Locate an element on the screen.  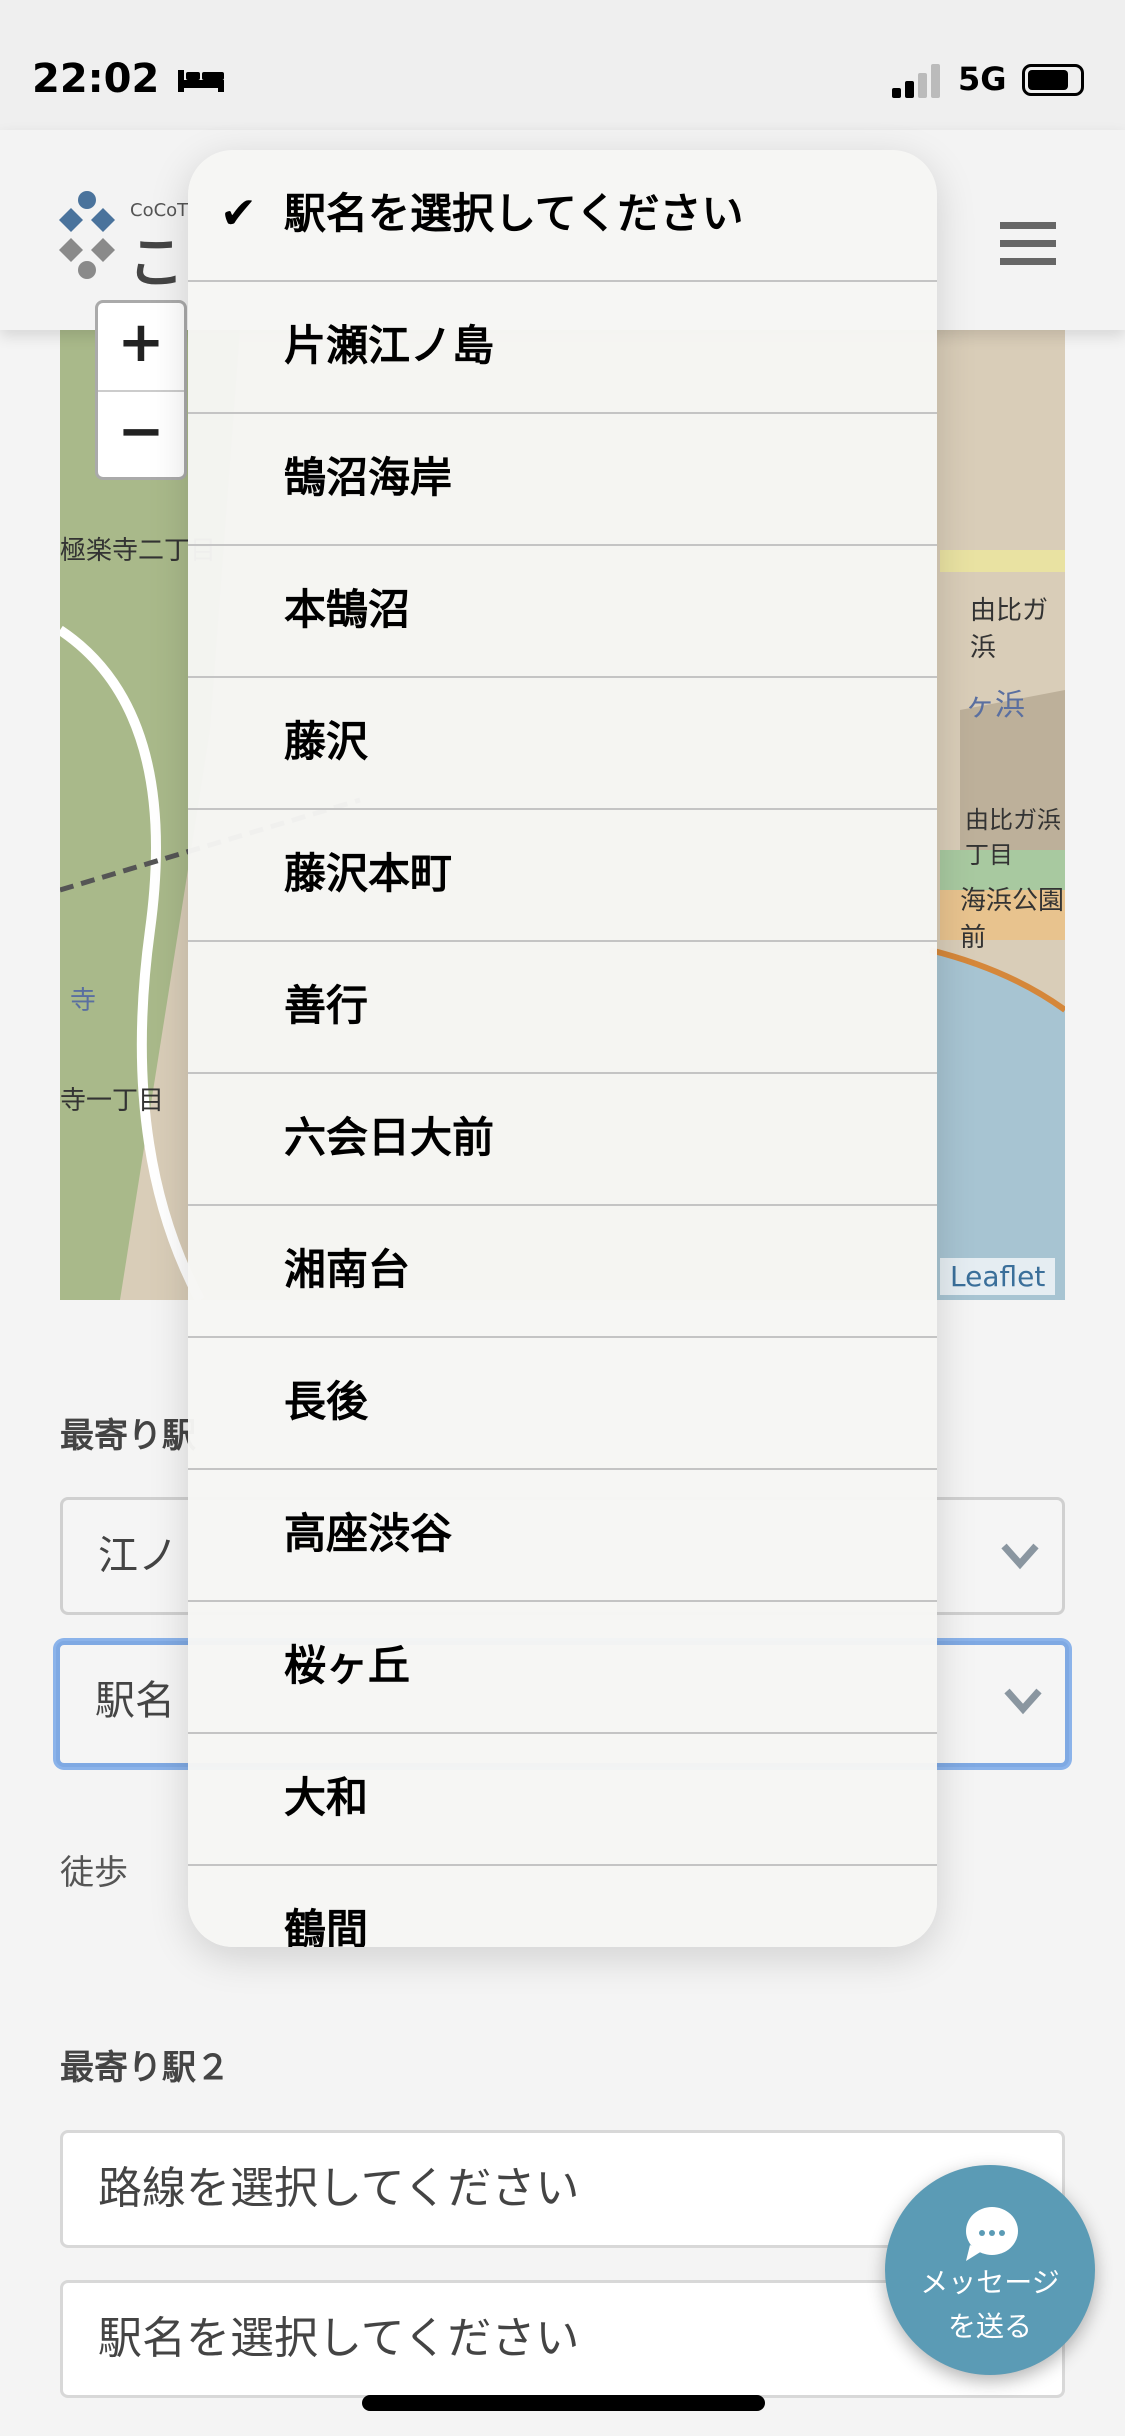
hamburger-icon is located at coordinates (1028, 244).